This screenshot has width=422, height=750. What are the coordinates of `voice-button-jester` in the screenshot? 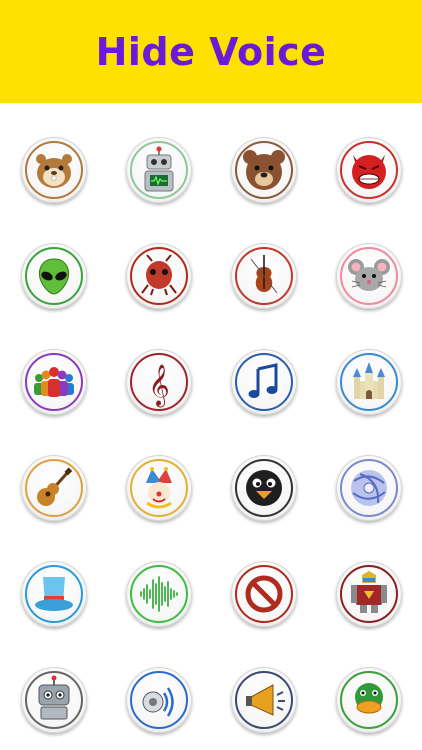 It's located at (159, 488).